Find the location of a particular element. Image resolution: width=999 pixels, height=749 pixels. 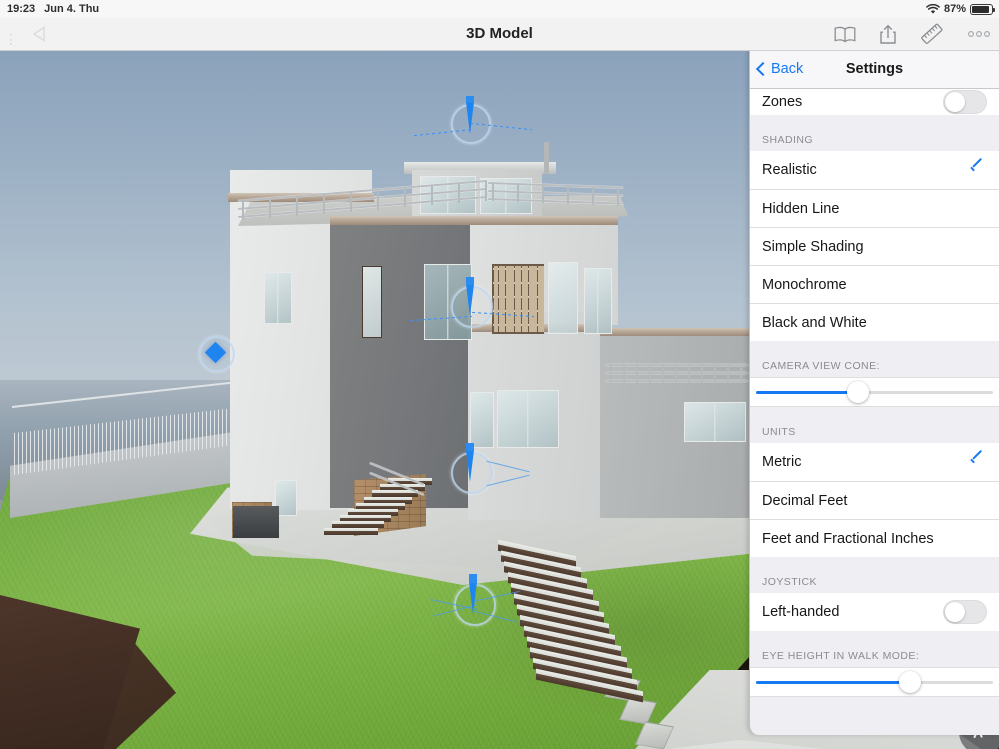

wifi-icon is located at coordinates (933, 9).